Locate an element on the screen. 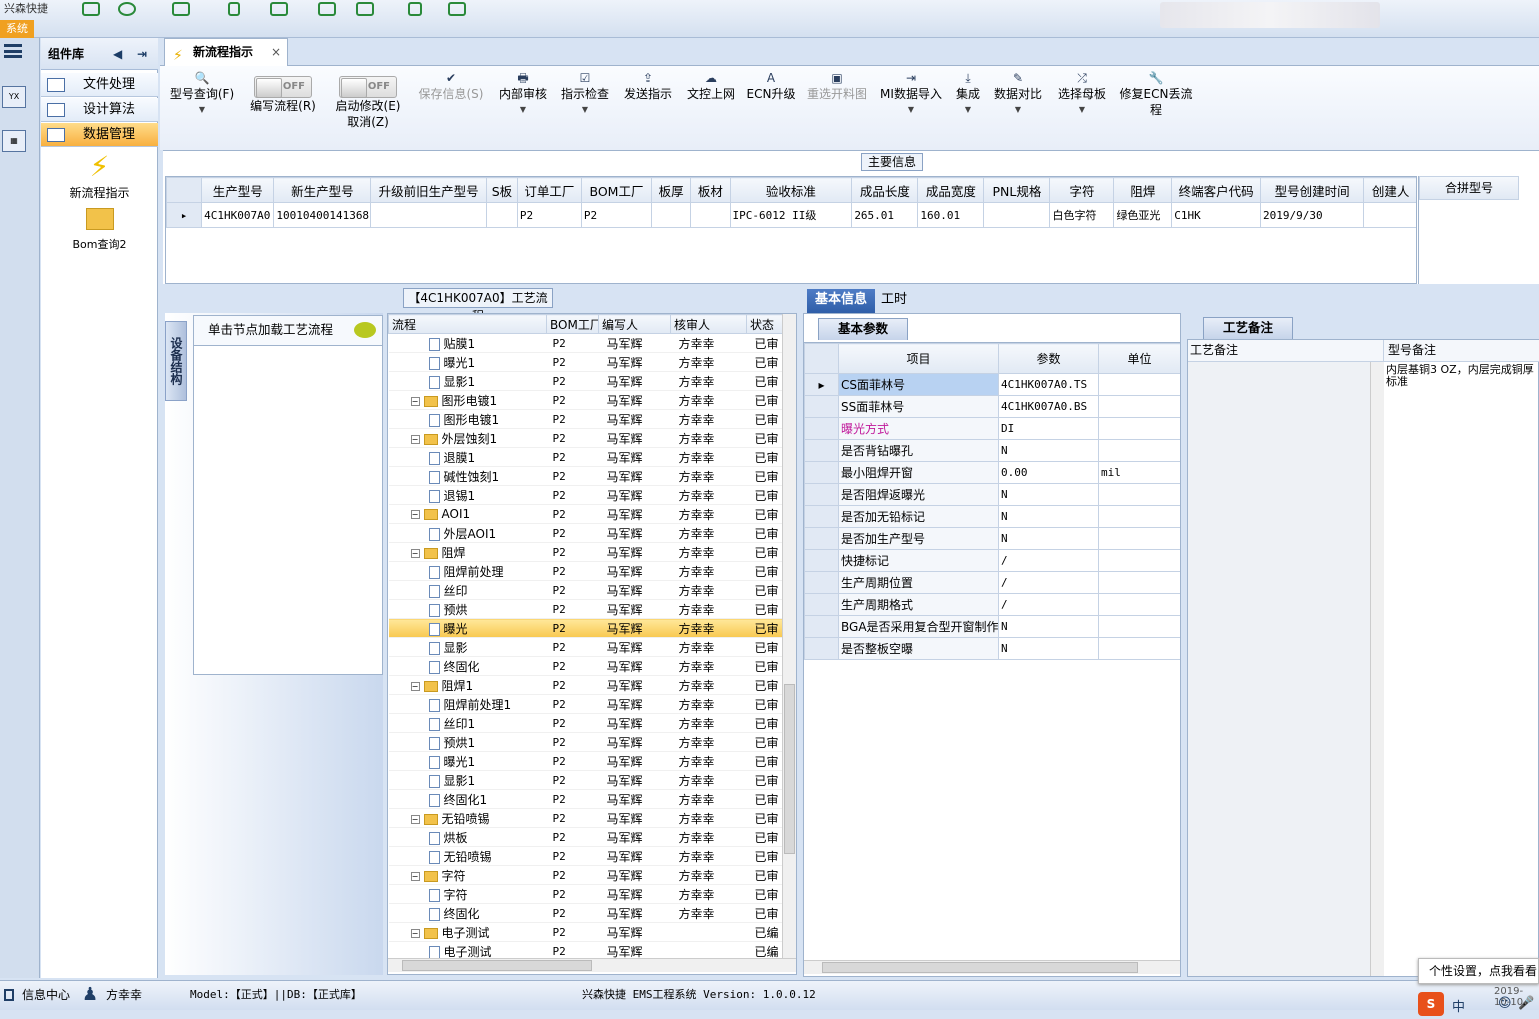 The image size is (1539, 1019). tree-row: 终固化 P2 马军辉 方幸幸 已审 is located at coordinates (585, 666).